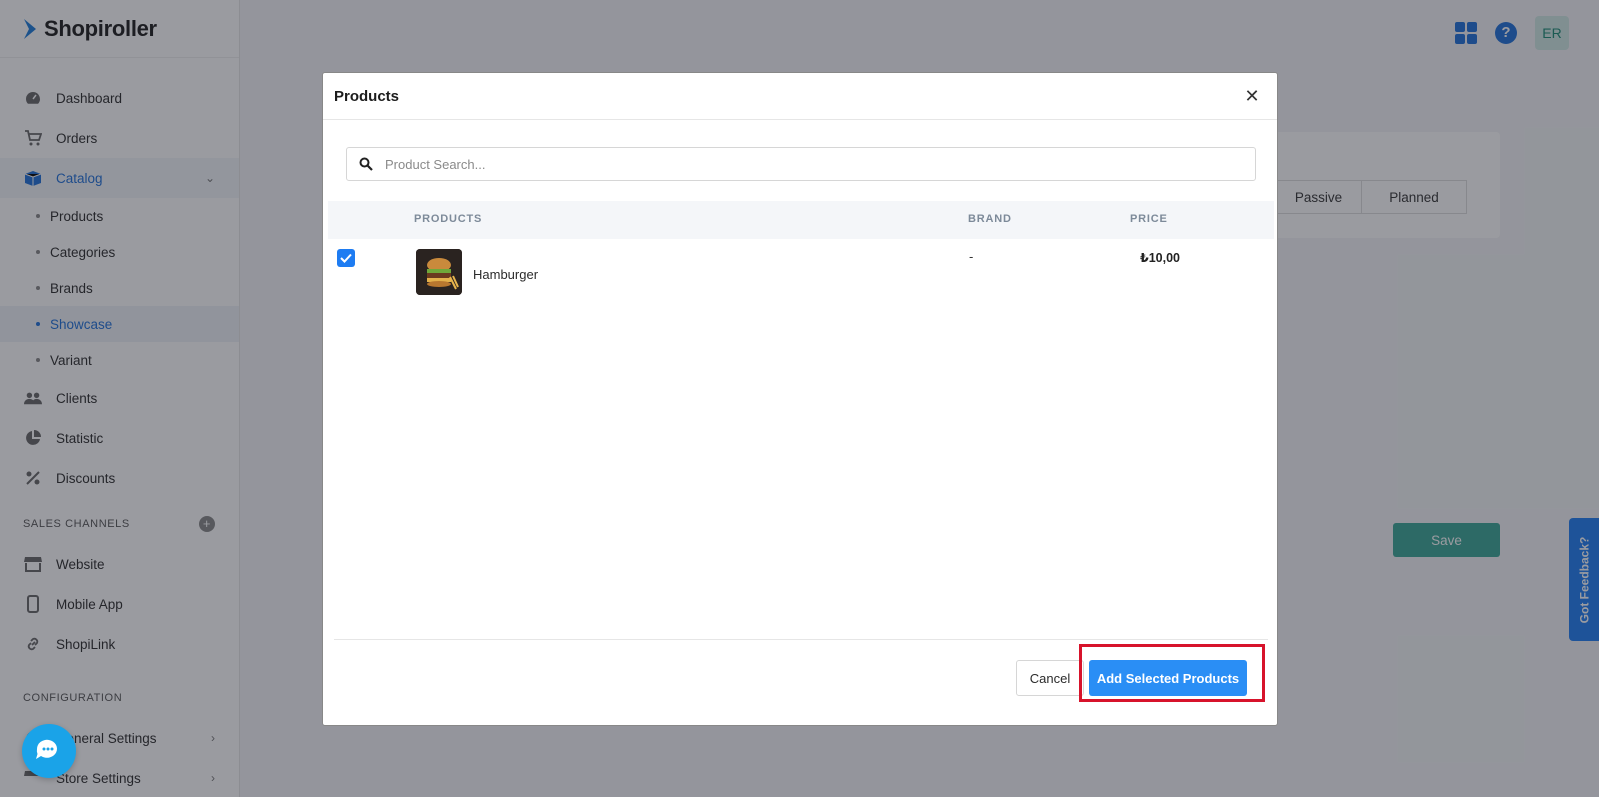  I want to click on close-icon: ✕, so click(1252, 96).